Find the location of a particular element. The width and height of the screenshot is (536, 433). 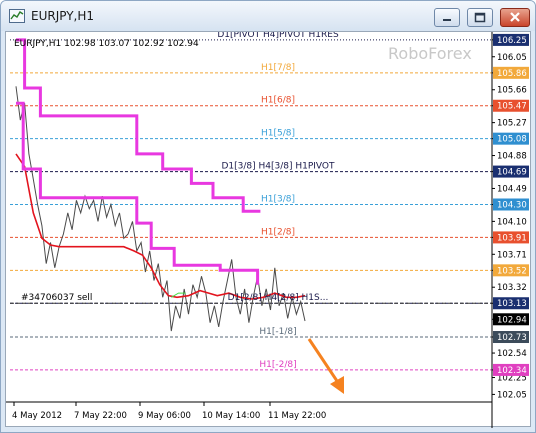

price-tick-label: 103.32 is located at coordinates (512, 288).